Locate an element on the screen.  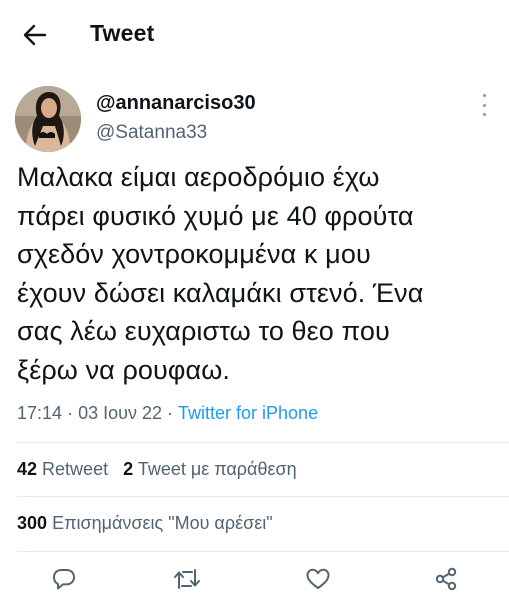
retweet-stats: 42 Retweet 2 Tweet με παράθεση is located at coordinates (157, 469).